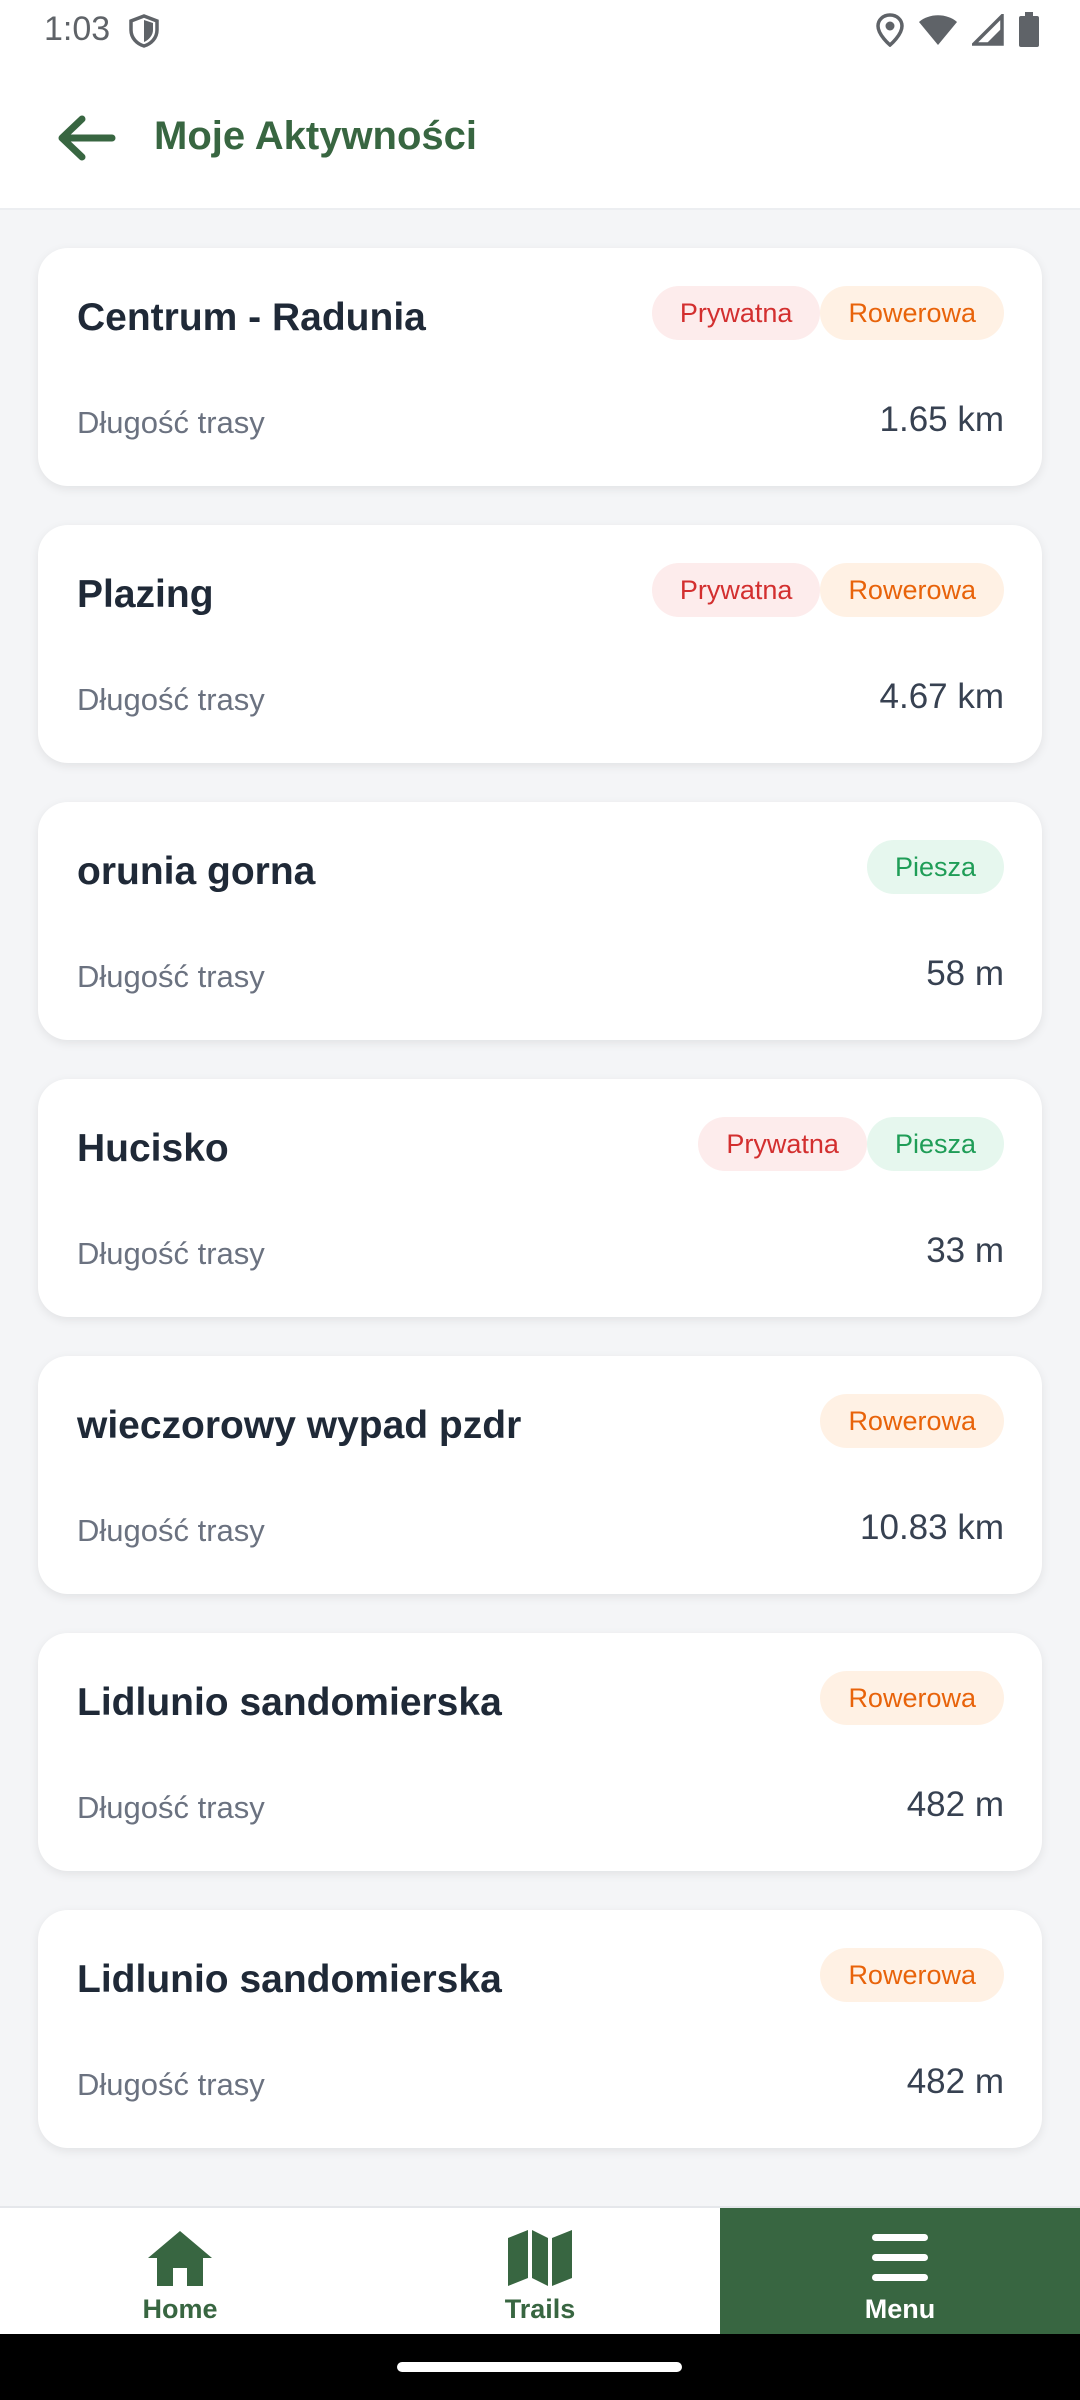  I want to click on nav-menu-label: Menu, so click(900, 2309).